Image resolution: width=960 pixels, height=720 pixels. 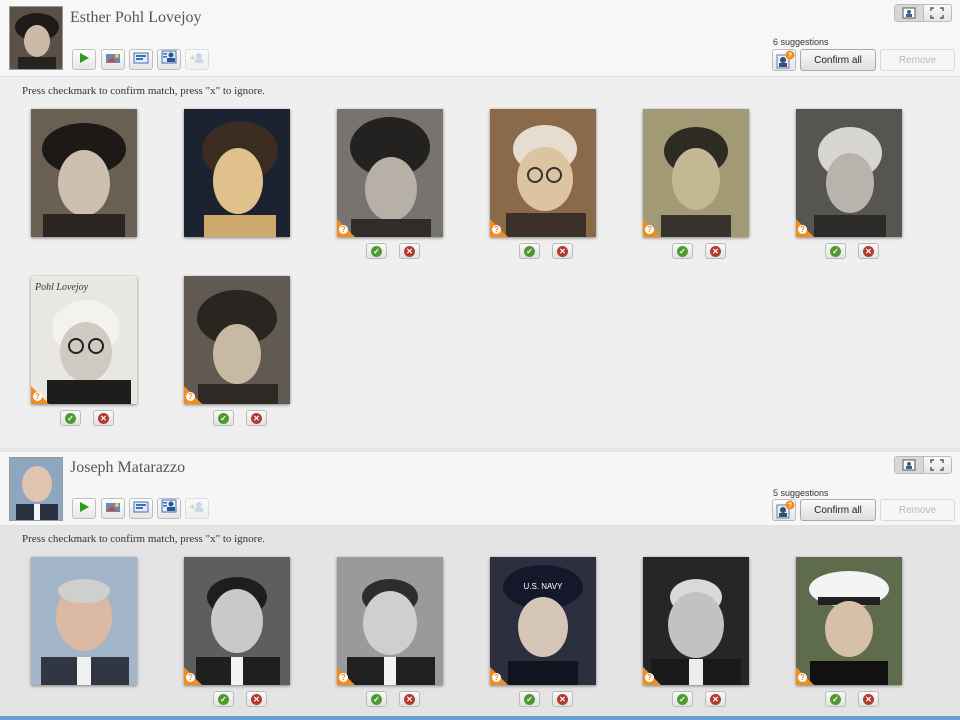 I want to click on person-name: Joseph Matarazzo, so click(x=128, y=467).